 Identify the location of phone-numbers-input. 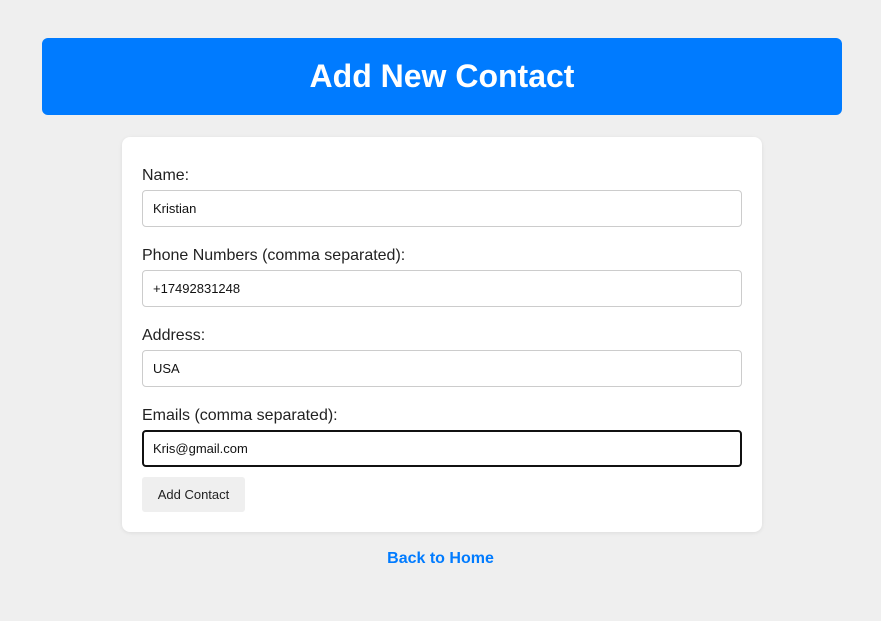
(442, 288).